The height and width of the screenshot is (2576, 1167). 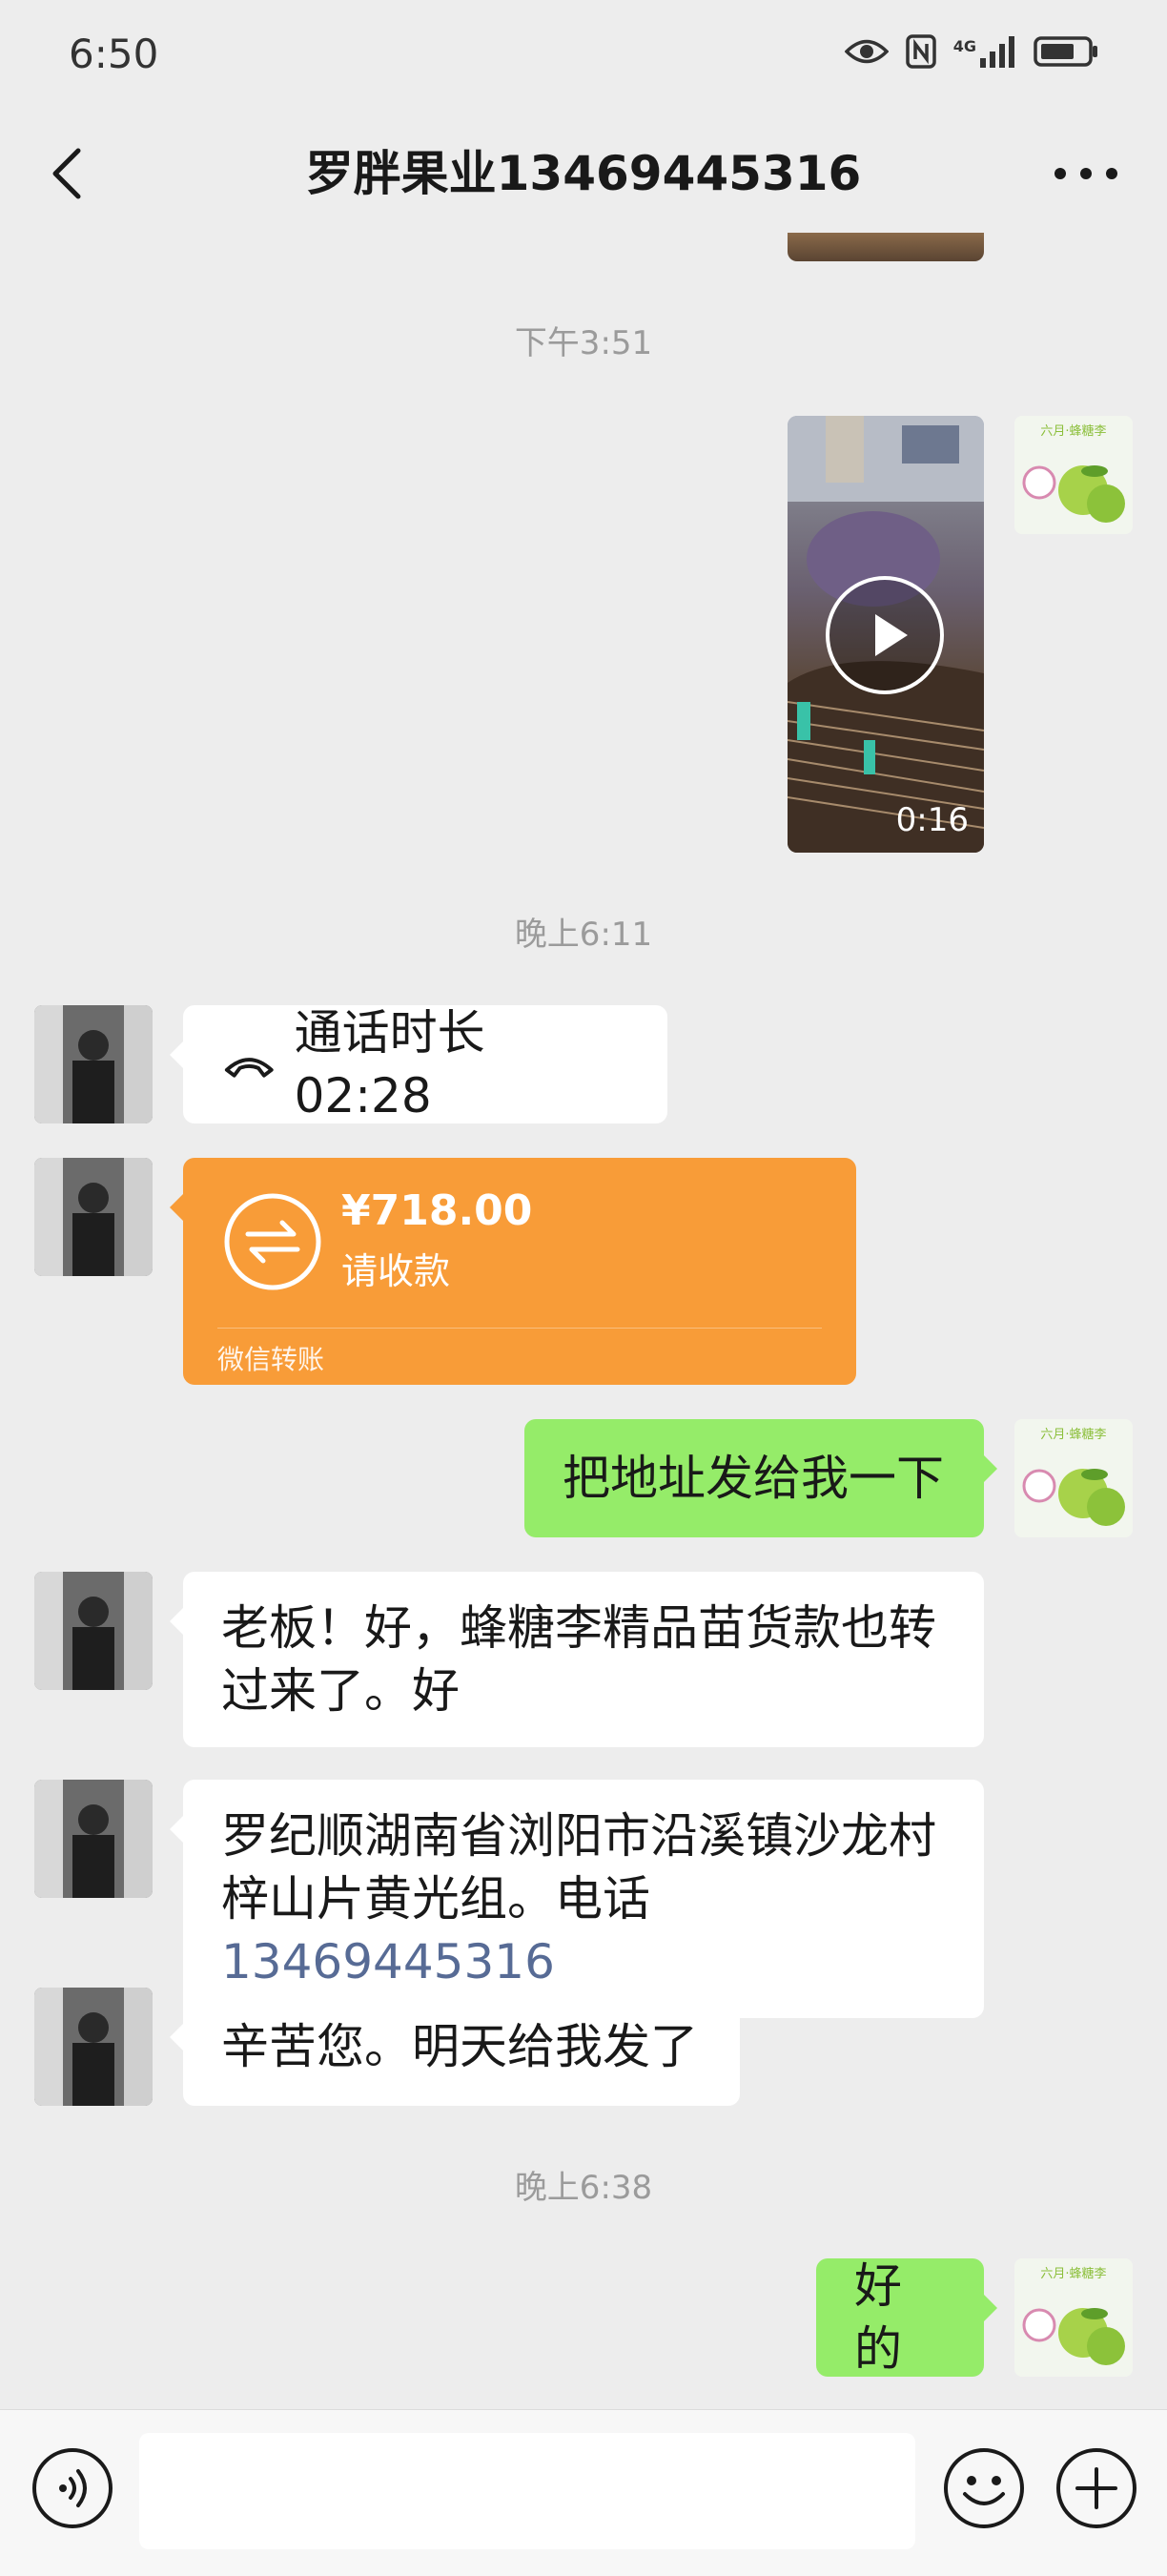 I want to click on more-icon, so click(x=1085, y=173).